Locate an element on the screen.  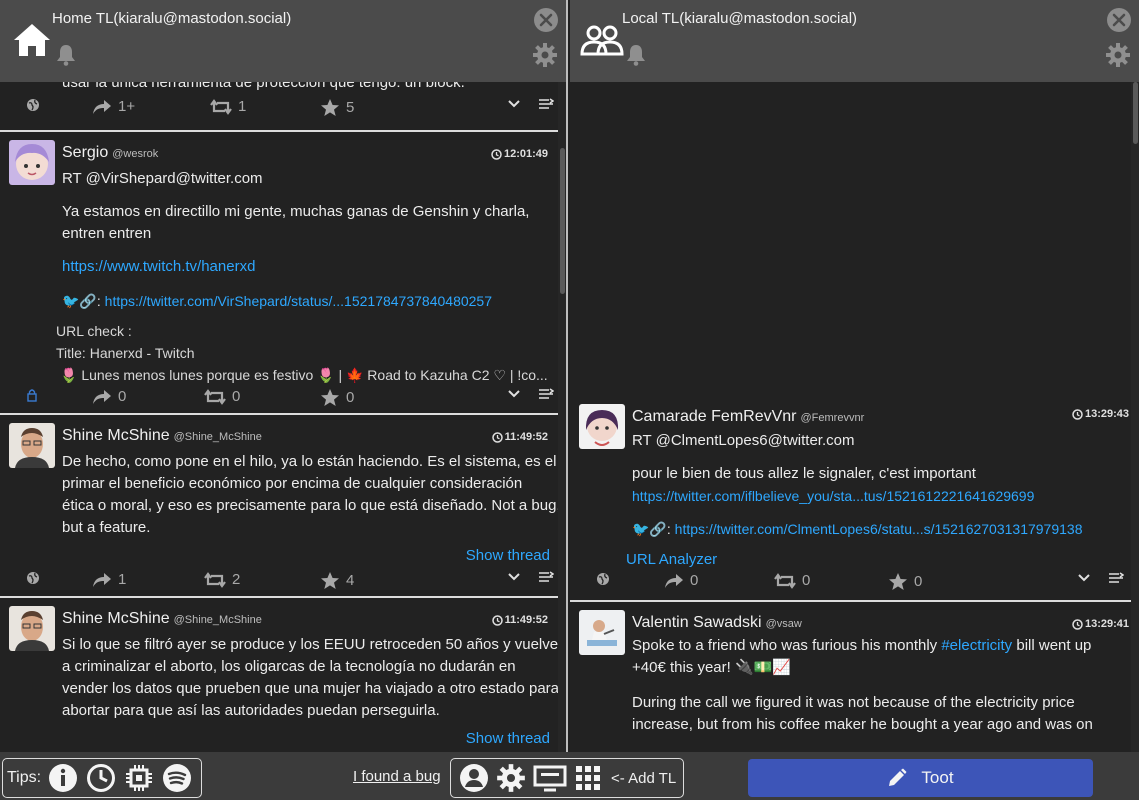
toot-time: 11:49:52 is located at coordinates (519, 620).